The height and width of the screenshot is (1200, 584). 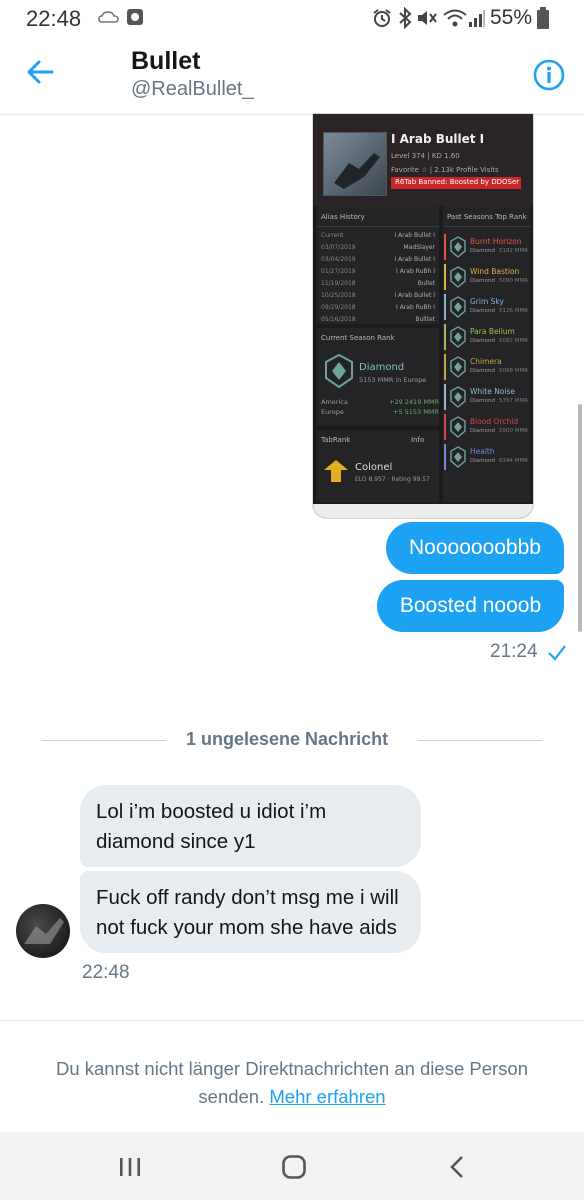 I want to click on season-mmr: 5182 MMR, so click(x=514, y=251).